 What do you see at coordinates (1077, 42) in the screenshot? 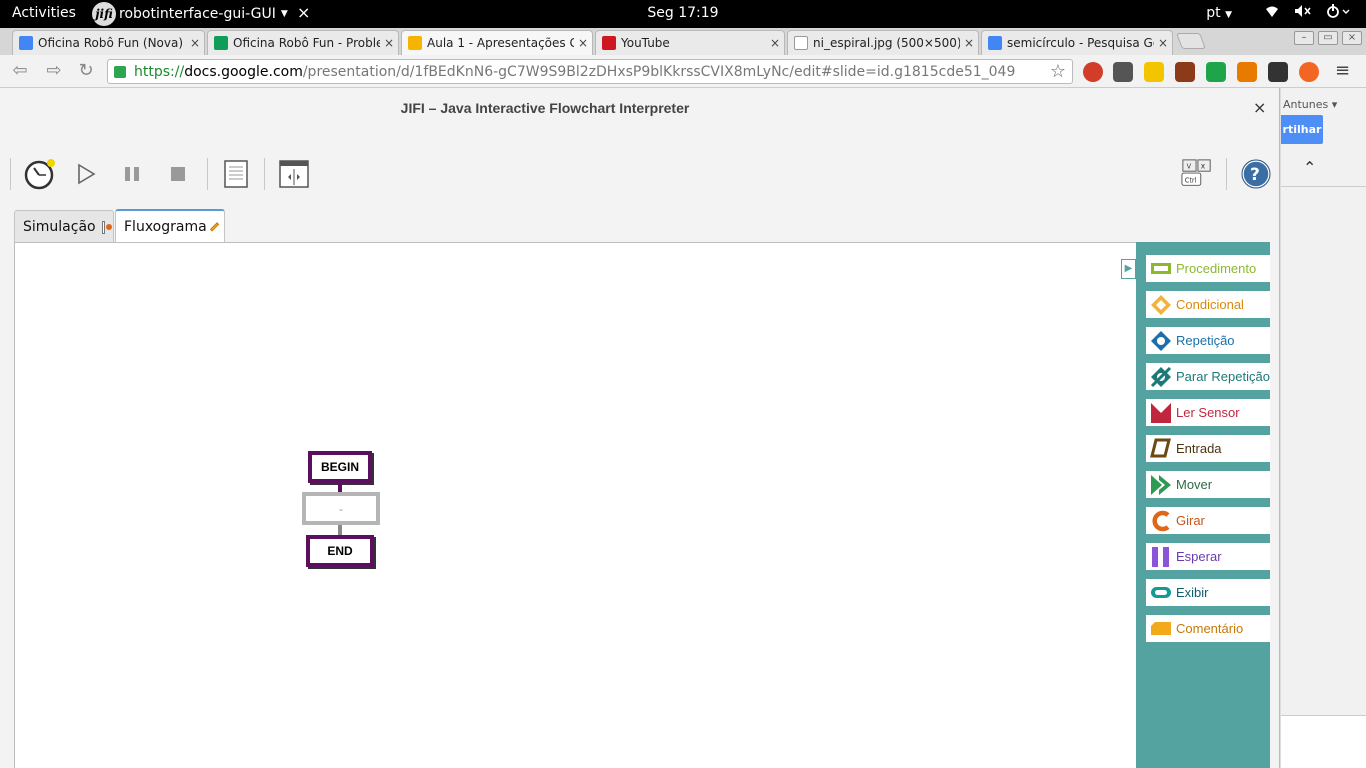
I see `browser-tab: semicírculo - Pesquisa Goo ×` at bounding box center [1077, 42].